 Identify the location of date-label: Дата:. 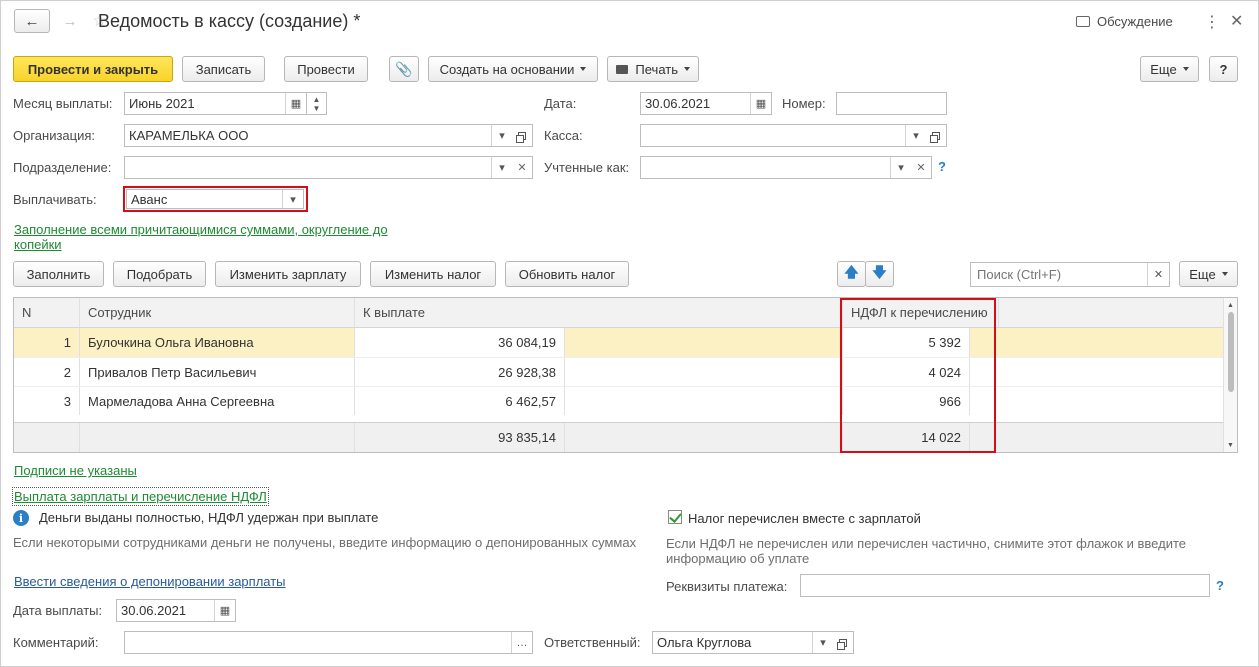
(560, 103).